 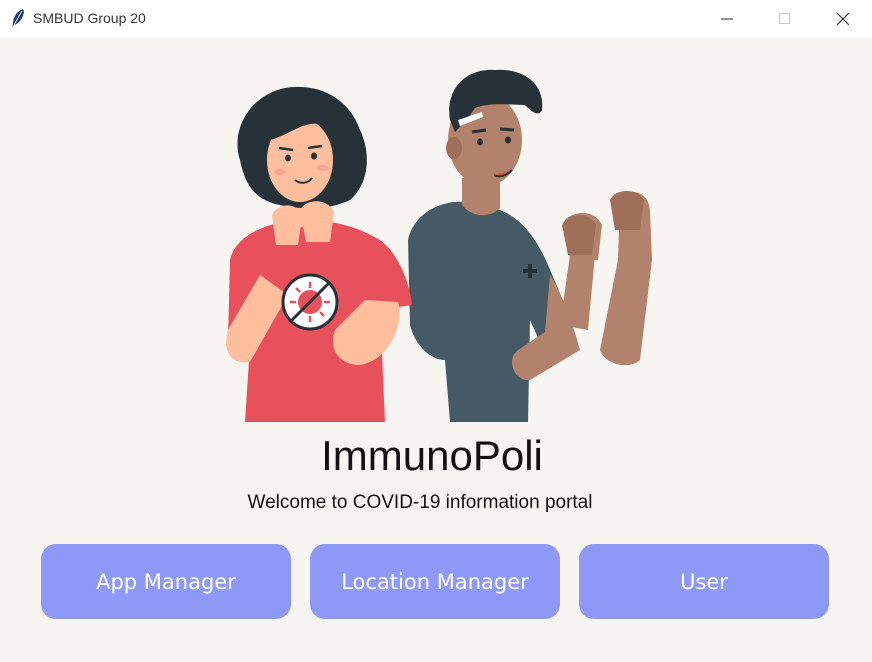 I want to click on close-button, so click(x=843, y=19).